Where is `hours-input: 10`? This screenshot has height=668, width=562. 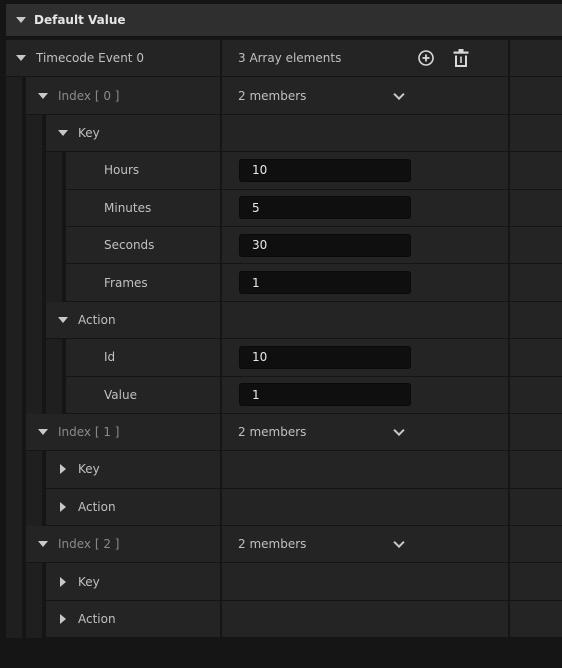
hours-input: 10 is located at coordinates (325, 170).